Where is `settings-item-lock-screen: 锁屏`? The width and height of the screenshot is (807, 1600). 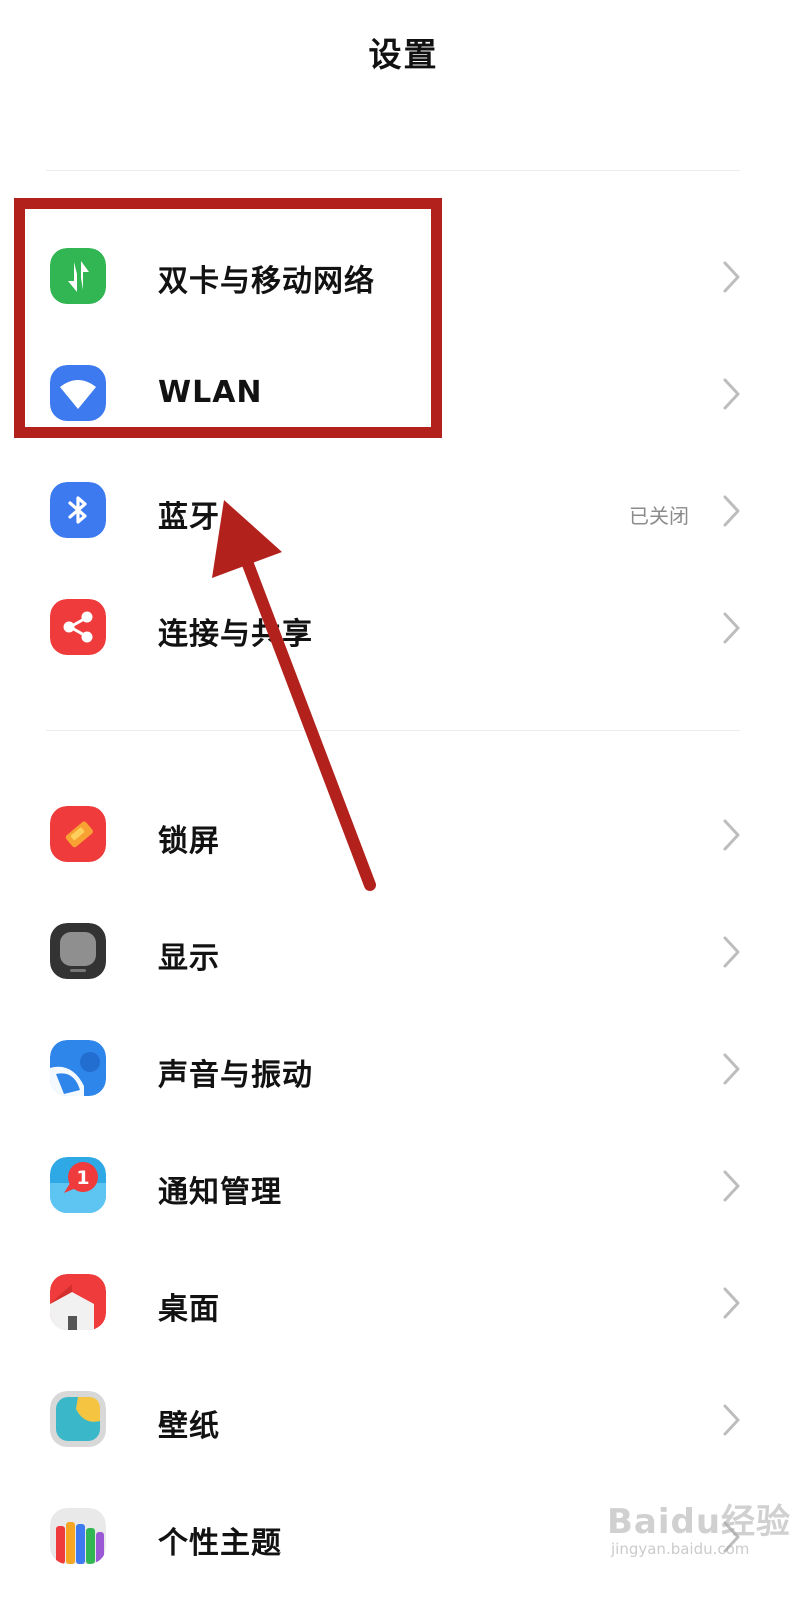 settings-item-lock-screen: 锁屏 is located at coordinates (403, 834).